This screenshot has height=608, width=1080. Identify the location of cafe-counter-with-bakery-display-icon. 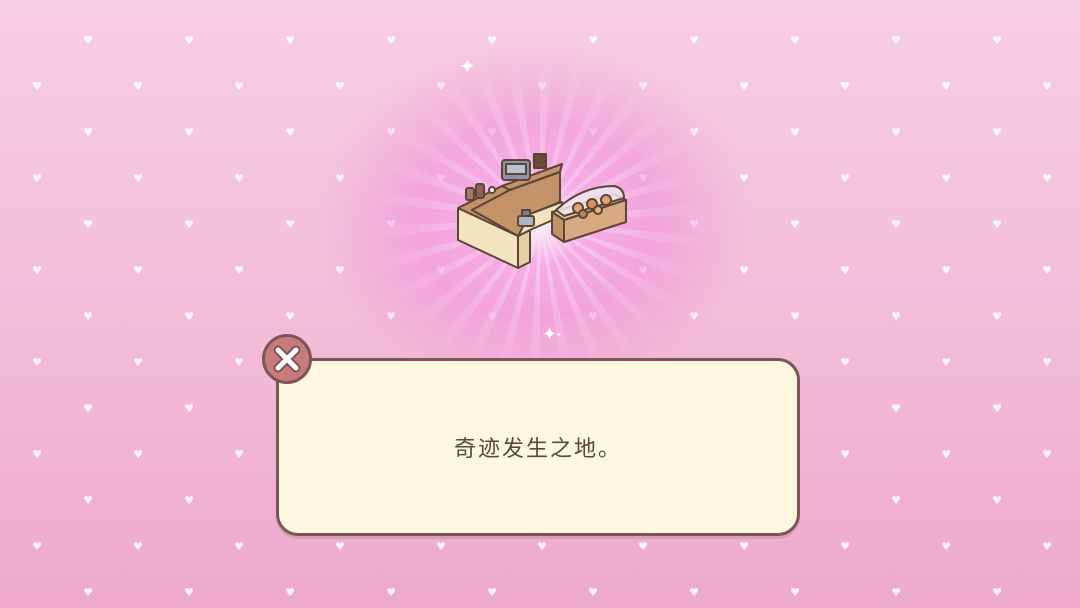
(542, 211).